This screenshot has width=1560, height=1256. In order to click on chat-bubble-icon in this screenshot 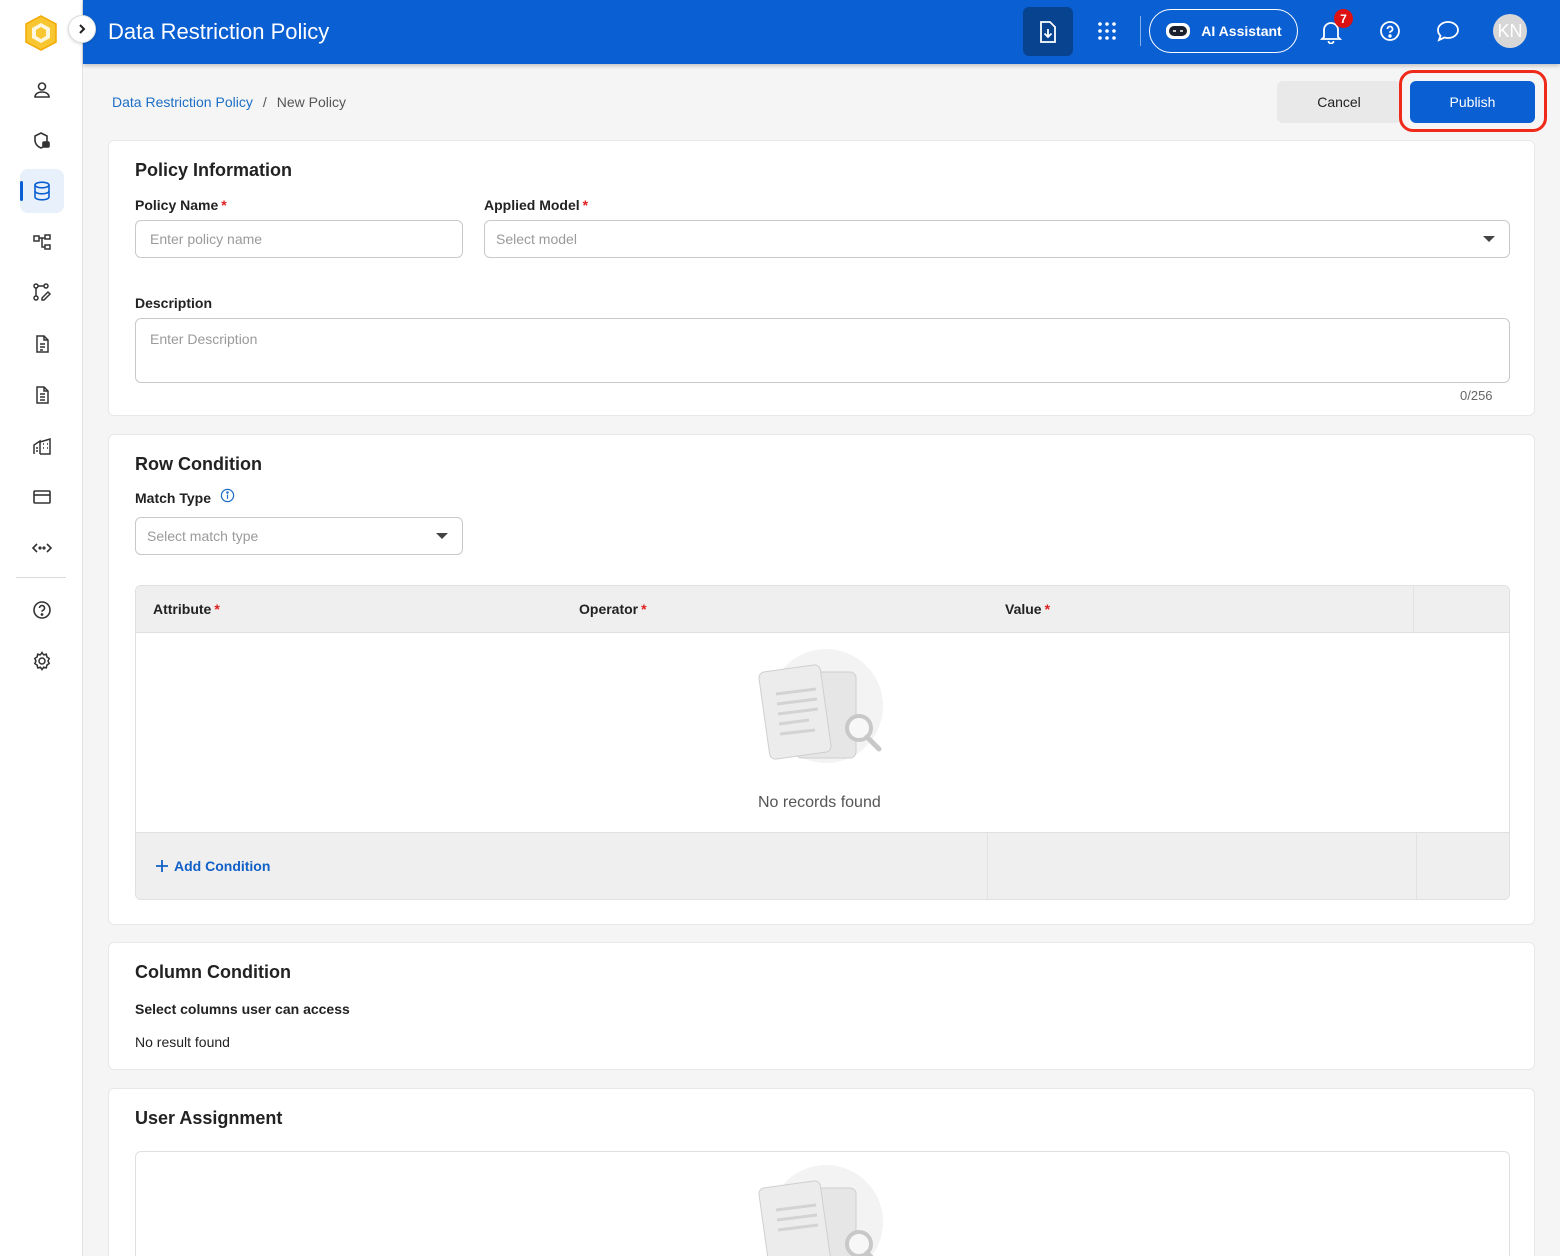, I will do `click(1448, 31)`.